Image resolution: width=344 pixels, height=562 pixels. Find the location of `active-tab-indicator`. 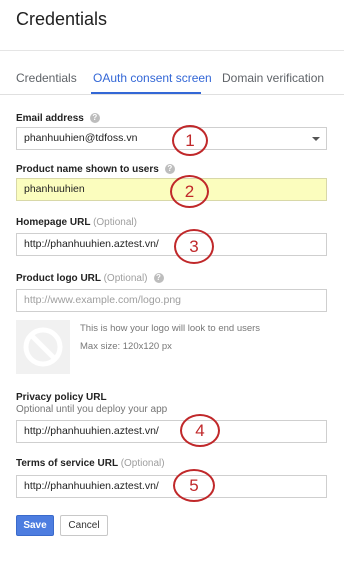

active-tab-indicator is located at coordinates (146, 93).